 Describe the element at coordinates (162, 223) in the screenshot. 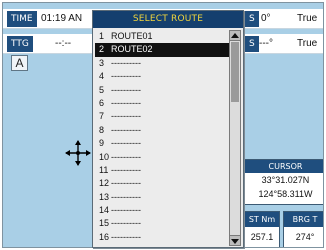

I see `route-list-item: 15 ----------` at that location.